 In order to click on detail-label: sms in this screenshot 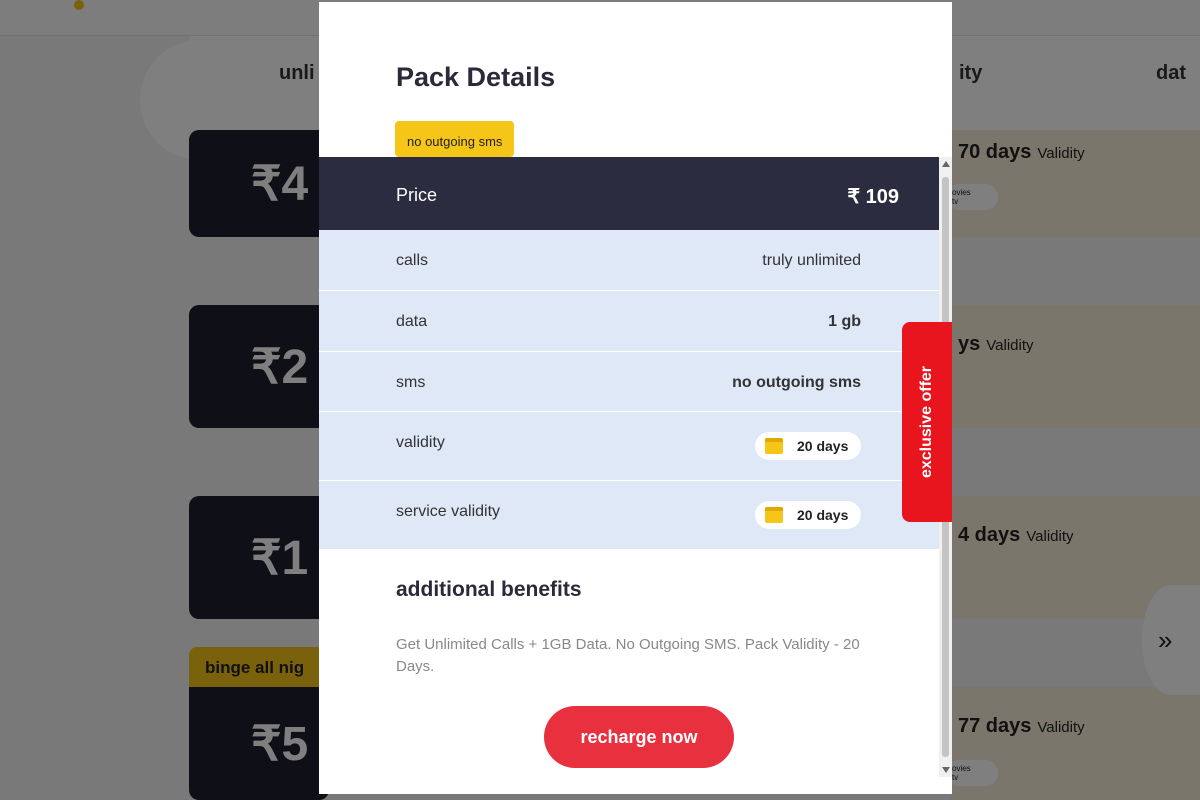, I will do `click(411, 382)`.